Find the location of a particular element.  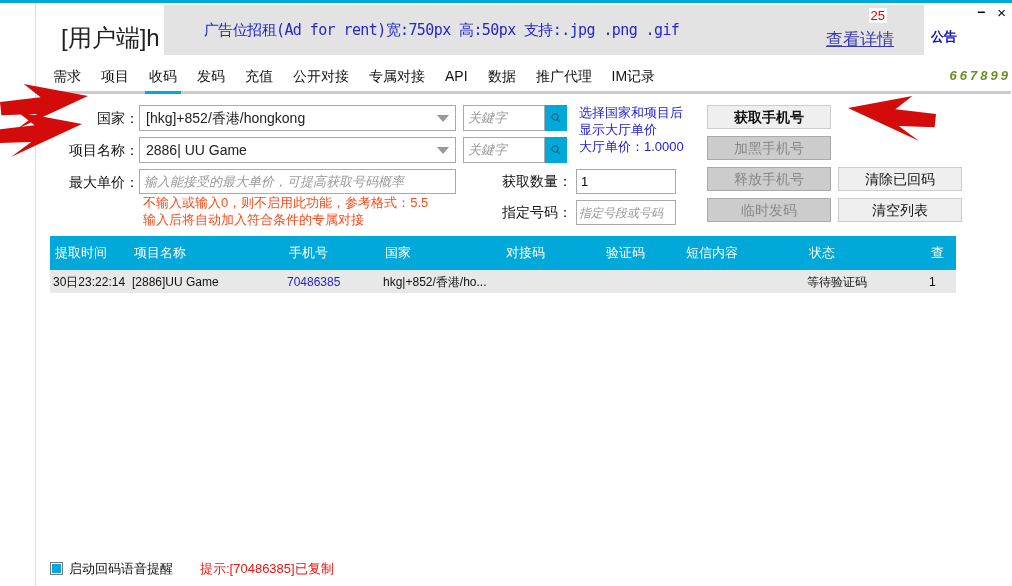

info-text: 大厅单价：1.0000 is located at coordinates (632, 146).